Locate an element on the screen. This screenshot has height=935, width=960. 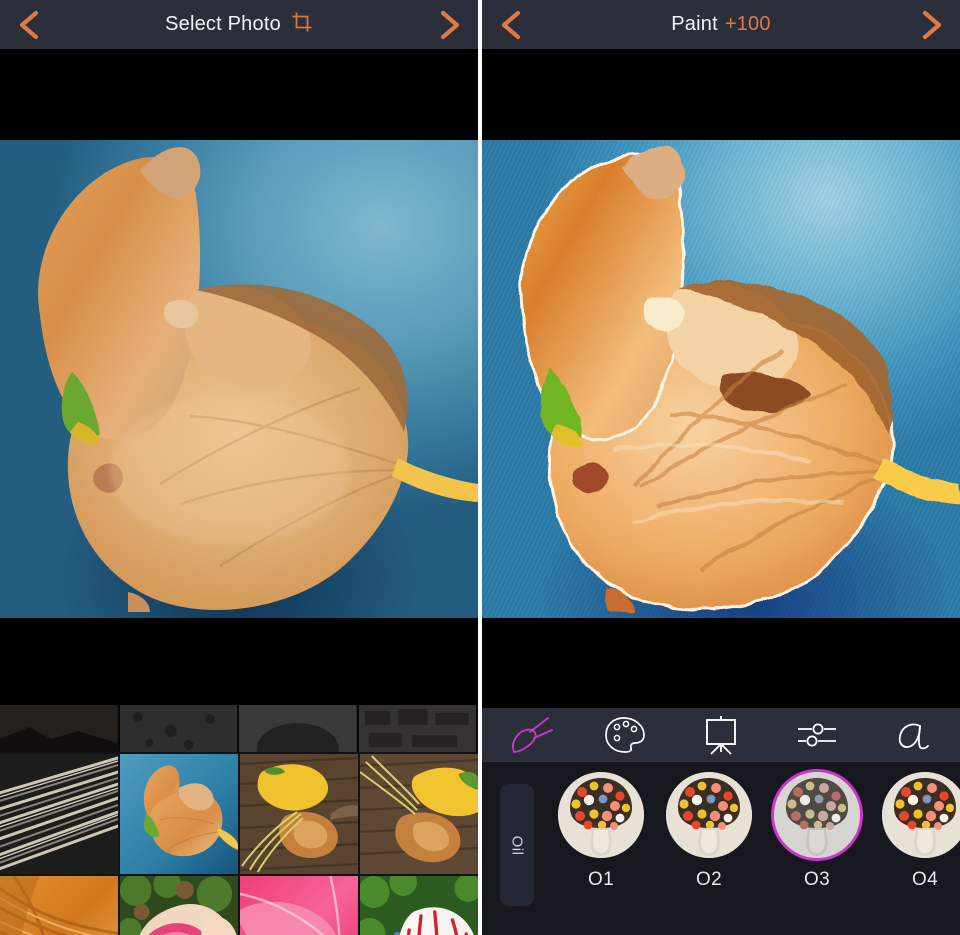
text-a-icon is located at coordinates (912, 735).